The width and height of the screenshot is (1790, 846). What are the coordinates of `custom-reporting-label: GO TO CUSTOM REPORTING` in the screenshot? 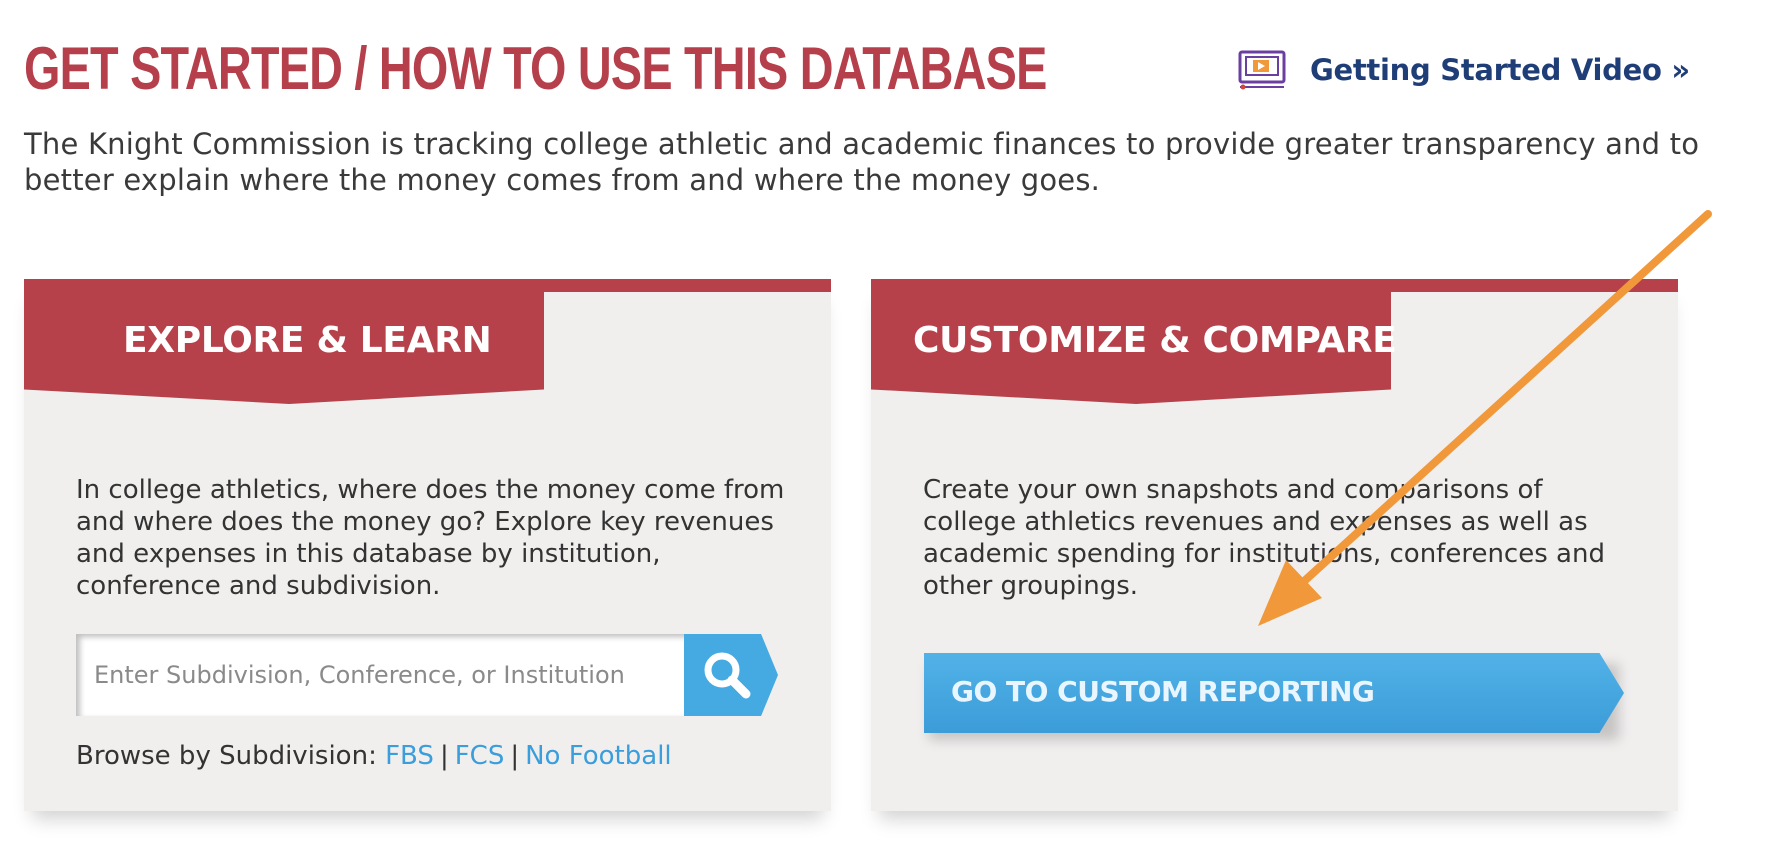 It's located at (1163, 691).